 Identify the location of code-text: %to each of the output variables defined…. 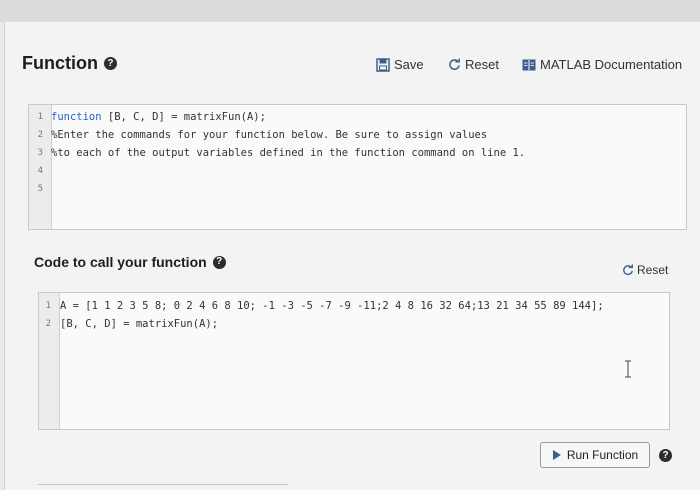
(288, 153).